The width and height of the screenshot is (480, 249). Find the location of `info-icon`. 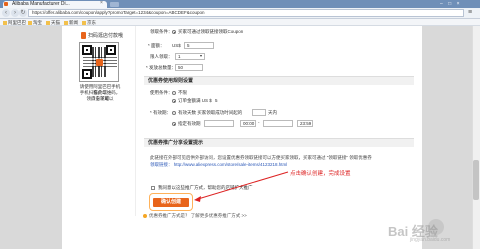

info-icon is located at coordinates (145, 216).